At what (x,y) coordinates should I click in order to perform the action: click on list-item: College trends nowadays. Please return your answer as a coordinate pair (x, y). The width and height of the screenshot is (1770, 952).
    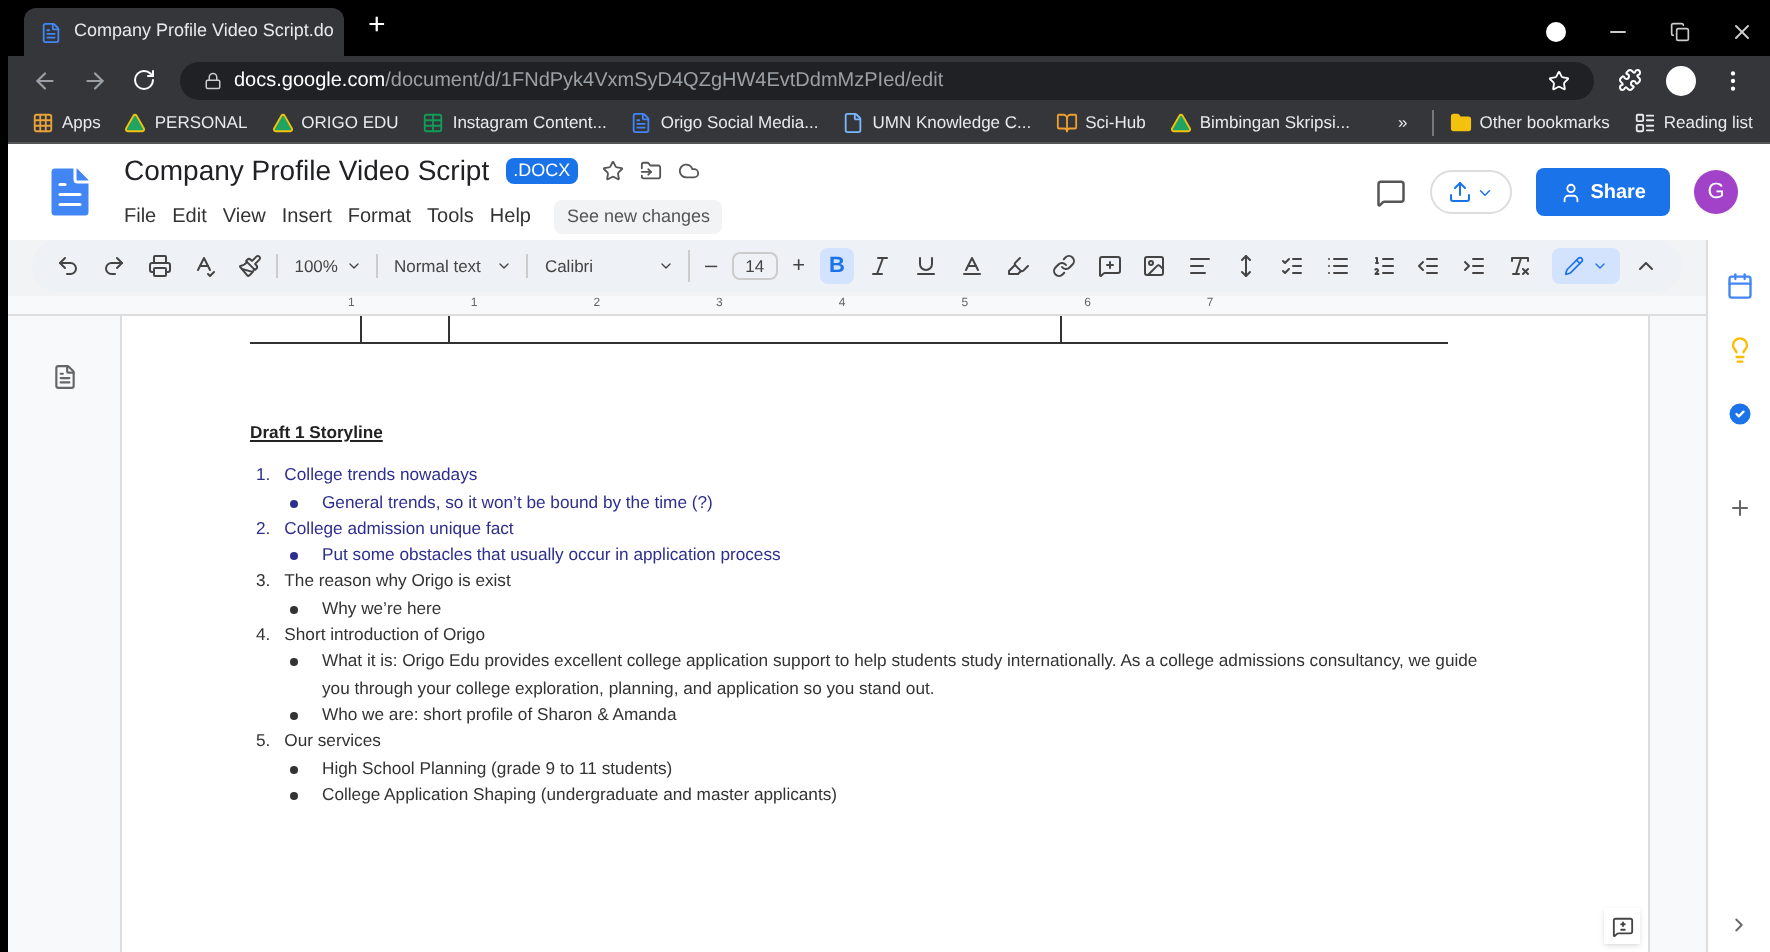
    Looking at the image, I should click on (381, 475).